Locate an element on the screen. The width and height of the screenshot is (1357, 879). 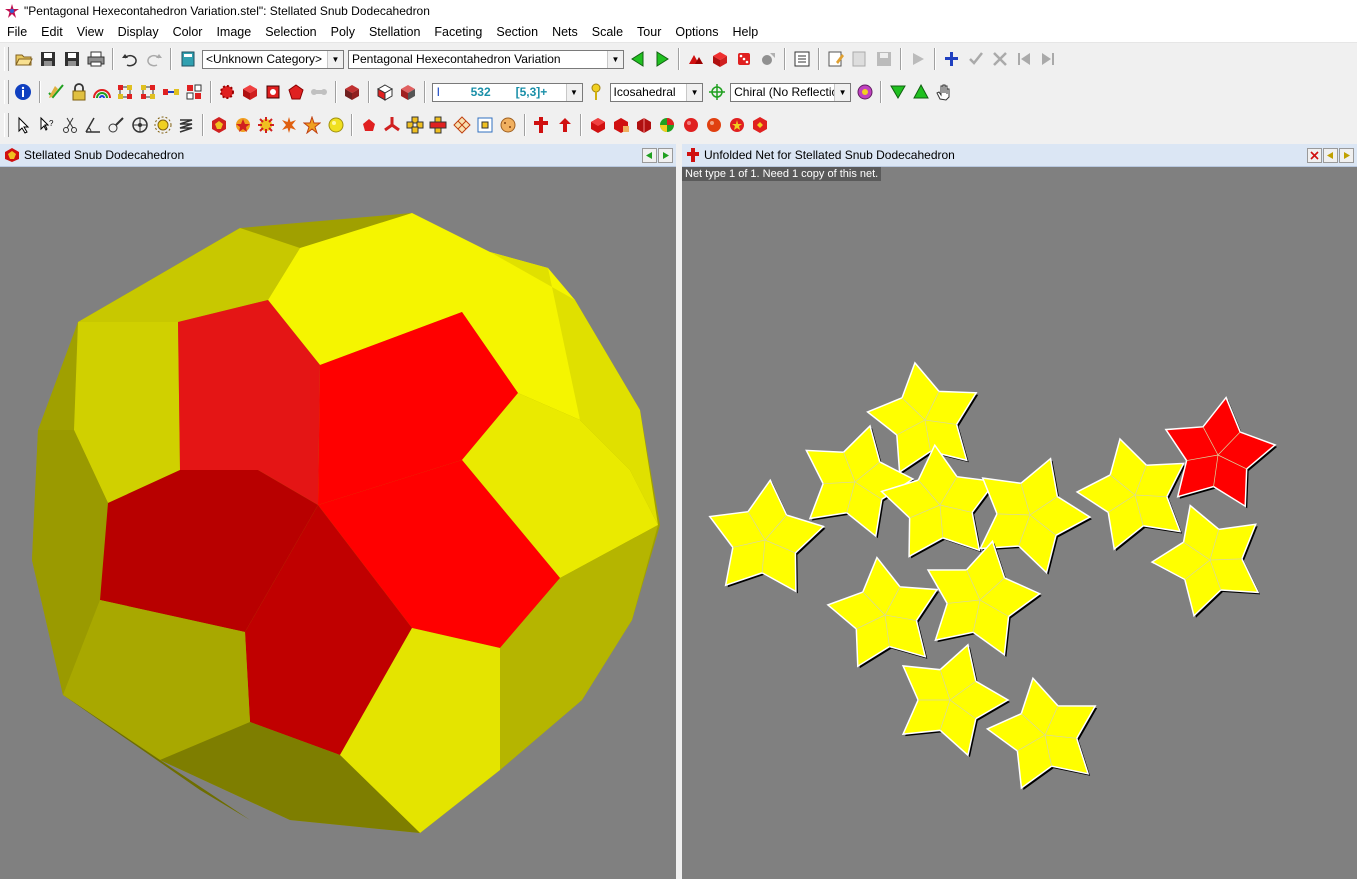
bone-icon is located at coordinates (319, 92).